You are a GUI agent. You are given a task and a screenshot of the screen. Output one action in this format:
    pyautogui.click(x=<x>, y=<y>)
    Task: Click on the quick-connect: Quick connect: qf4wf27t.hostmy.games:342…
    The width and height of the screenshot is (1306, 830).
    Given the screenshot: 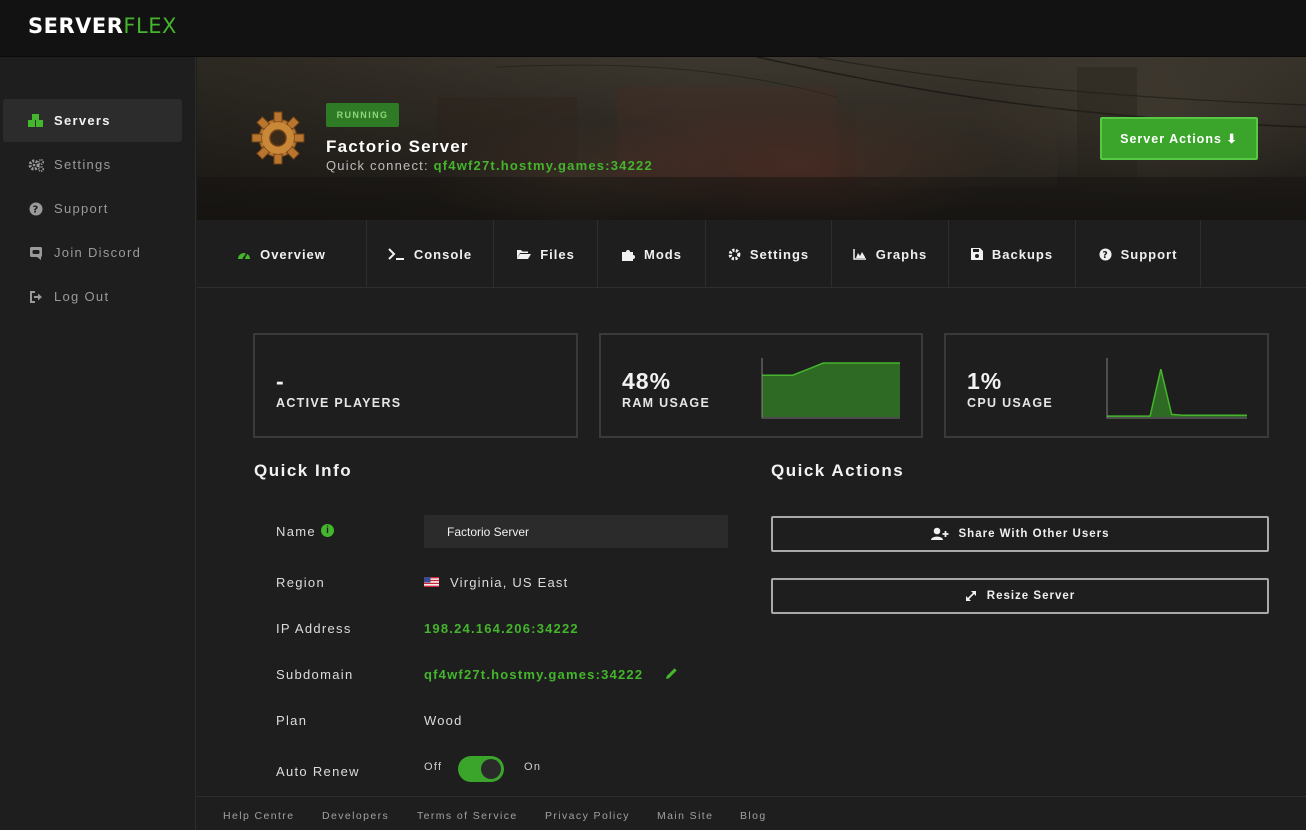 What is the action you would take?
    pyautogui.click(x=489, y=165)
    